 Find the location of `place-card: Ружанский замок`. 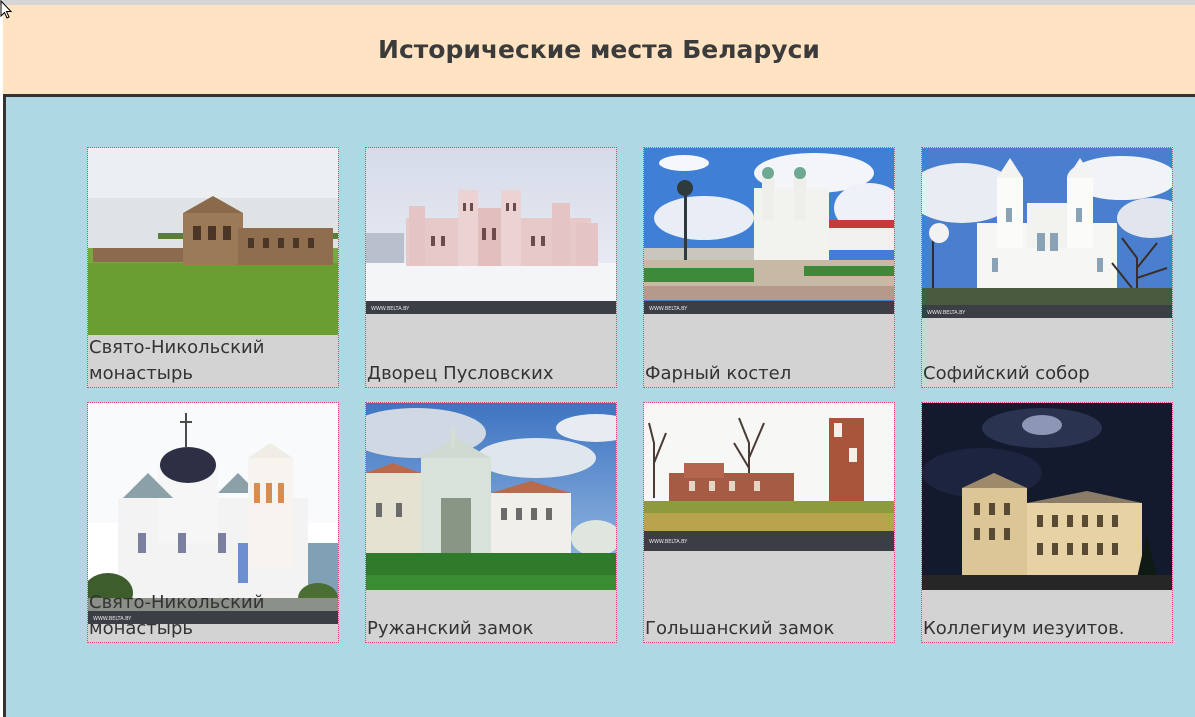

place-card: Ружанский замок is located at coordinates (491, 522).